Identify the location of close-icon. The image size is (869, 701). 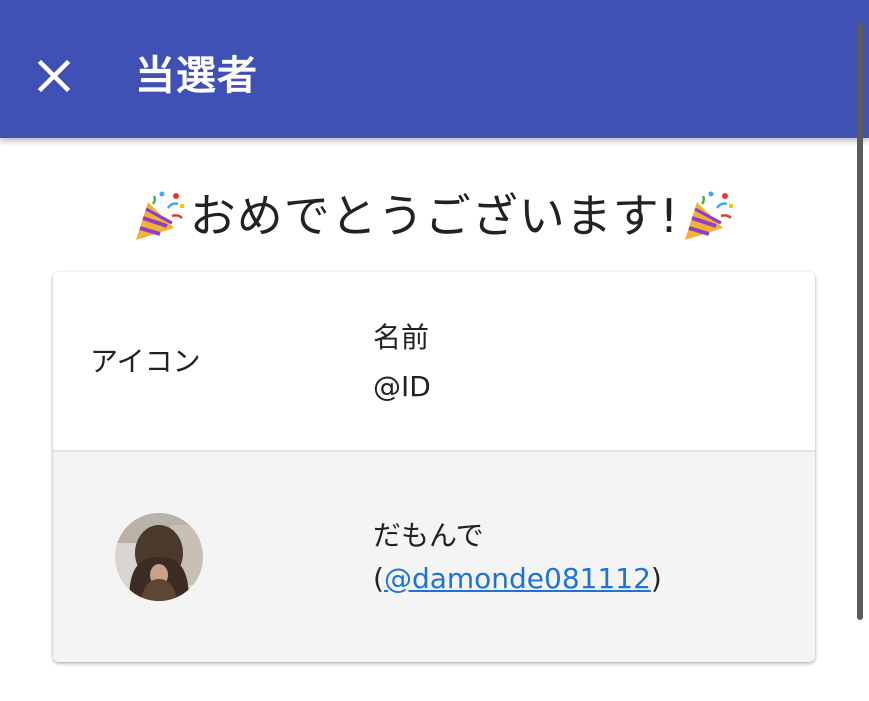
(54, 76).